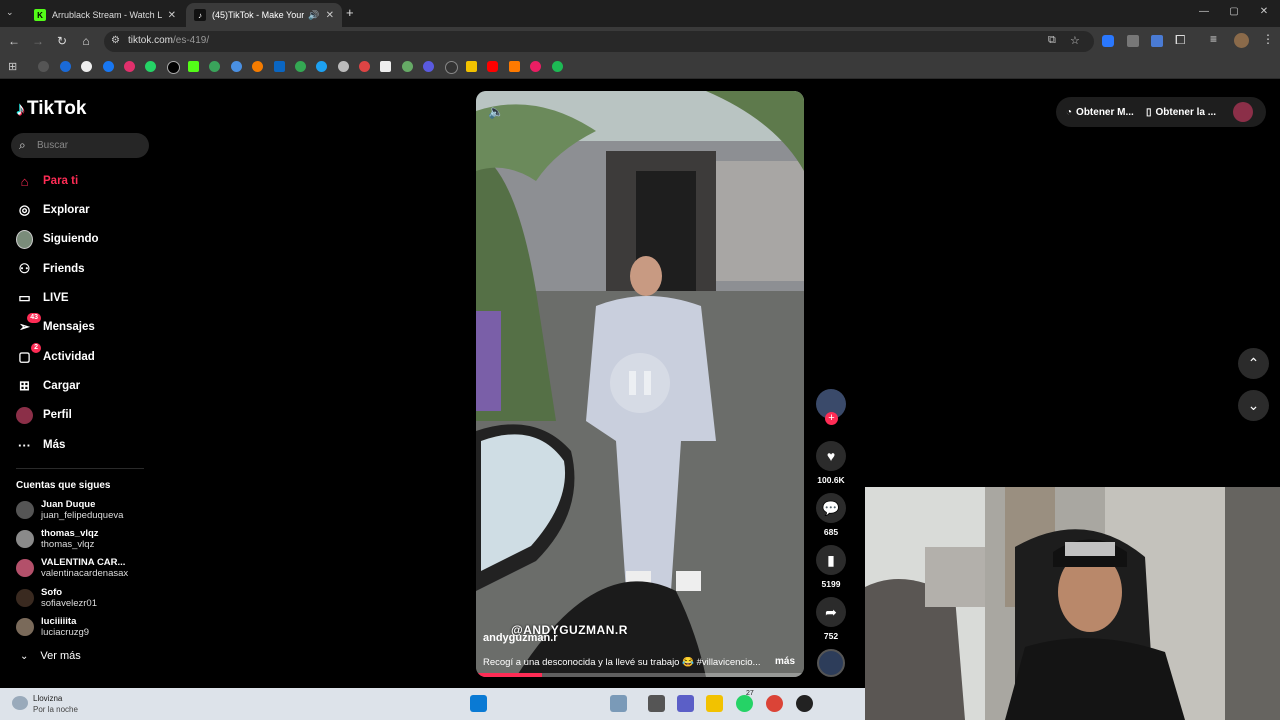  What do you see at coordinates (1204, 11) in the screenshot?
I see `minimize-button: —` at bounding box center [1204, 11].